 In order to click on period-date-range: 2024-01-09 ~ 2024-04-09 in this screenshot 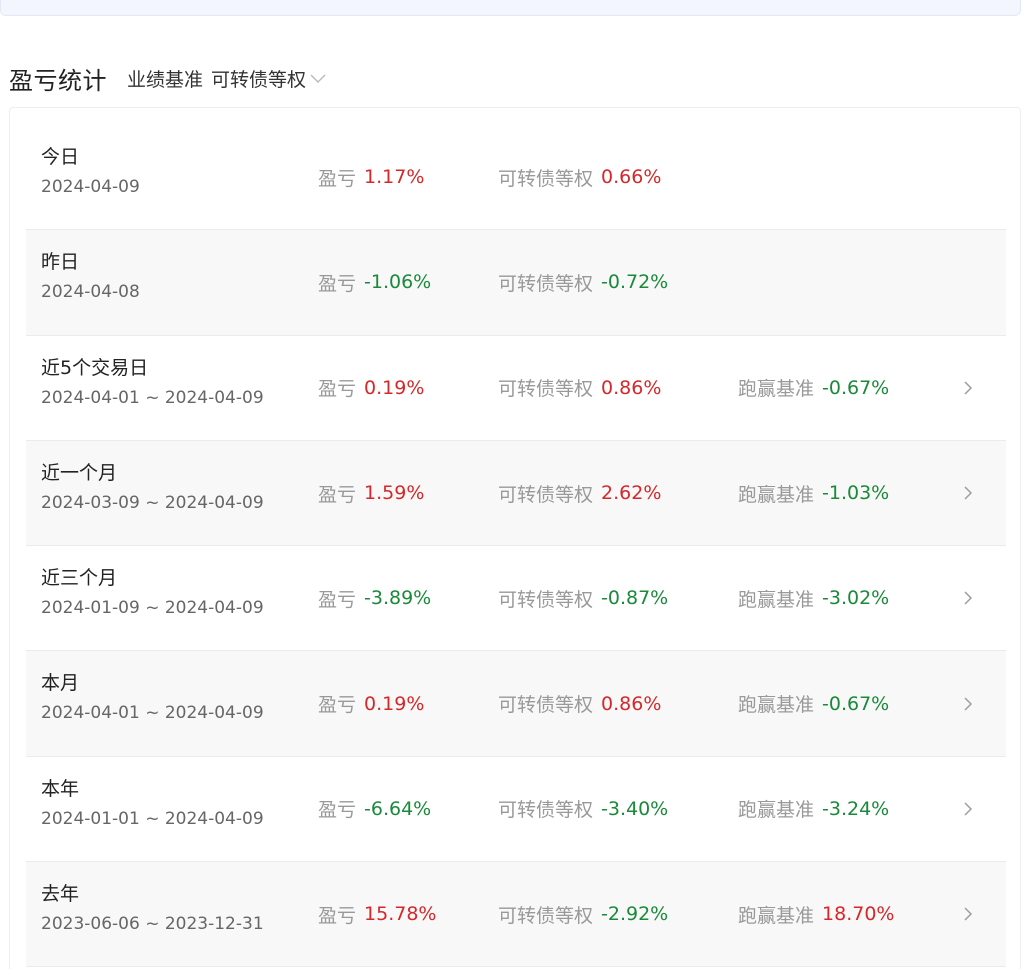, I will do `click(152, 608)`.